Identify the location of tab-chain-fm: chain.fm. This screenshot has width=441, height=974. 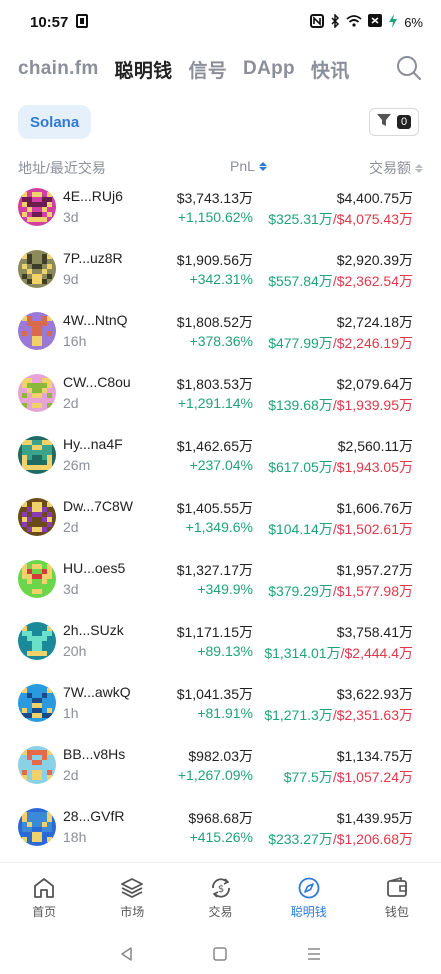
(58, 69).